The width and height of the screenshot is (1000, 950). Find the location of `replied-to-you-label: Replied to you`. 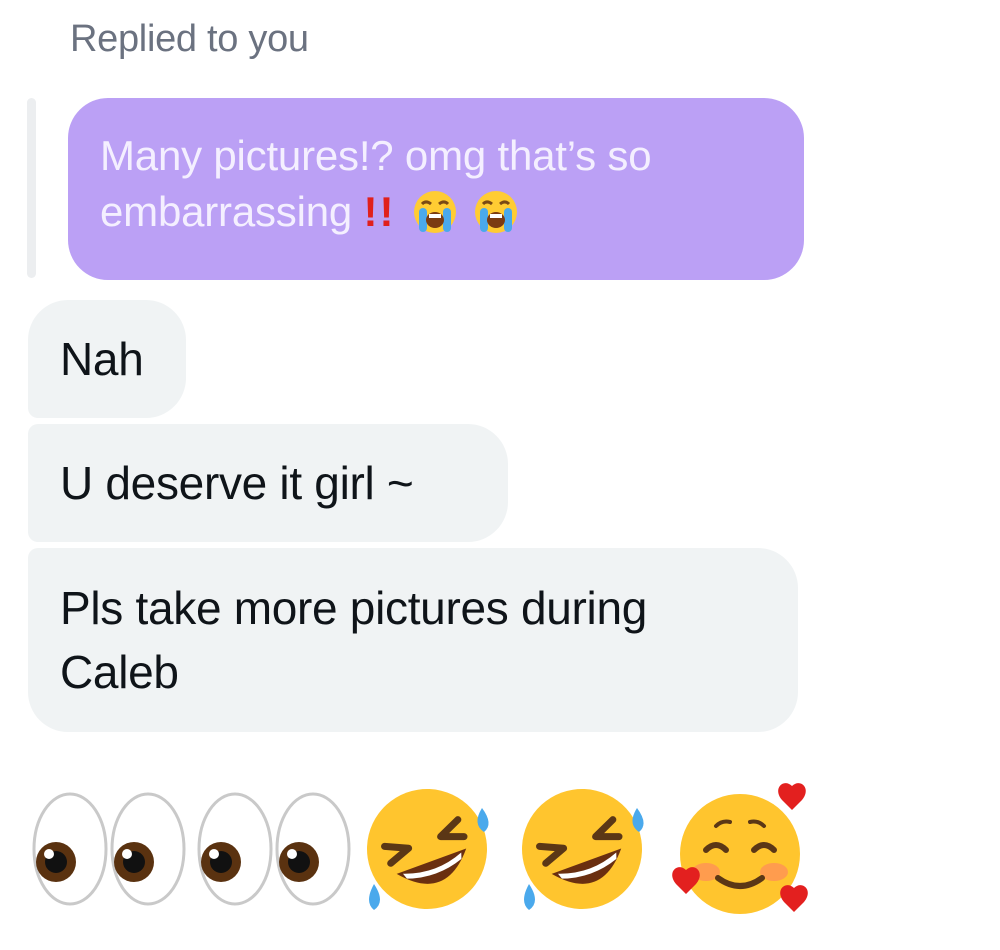

replied-to-you-label: Replied to you is located at coordinates (189, 39).